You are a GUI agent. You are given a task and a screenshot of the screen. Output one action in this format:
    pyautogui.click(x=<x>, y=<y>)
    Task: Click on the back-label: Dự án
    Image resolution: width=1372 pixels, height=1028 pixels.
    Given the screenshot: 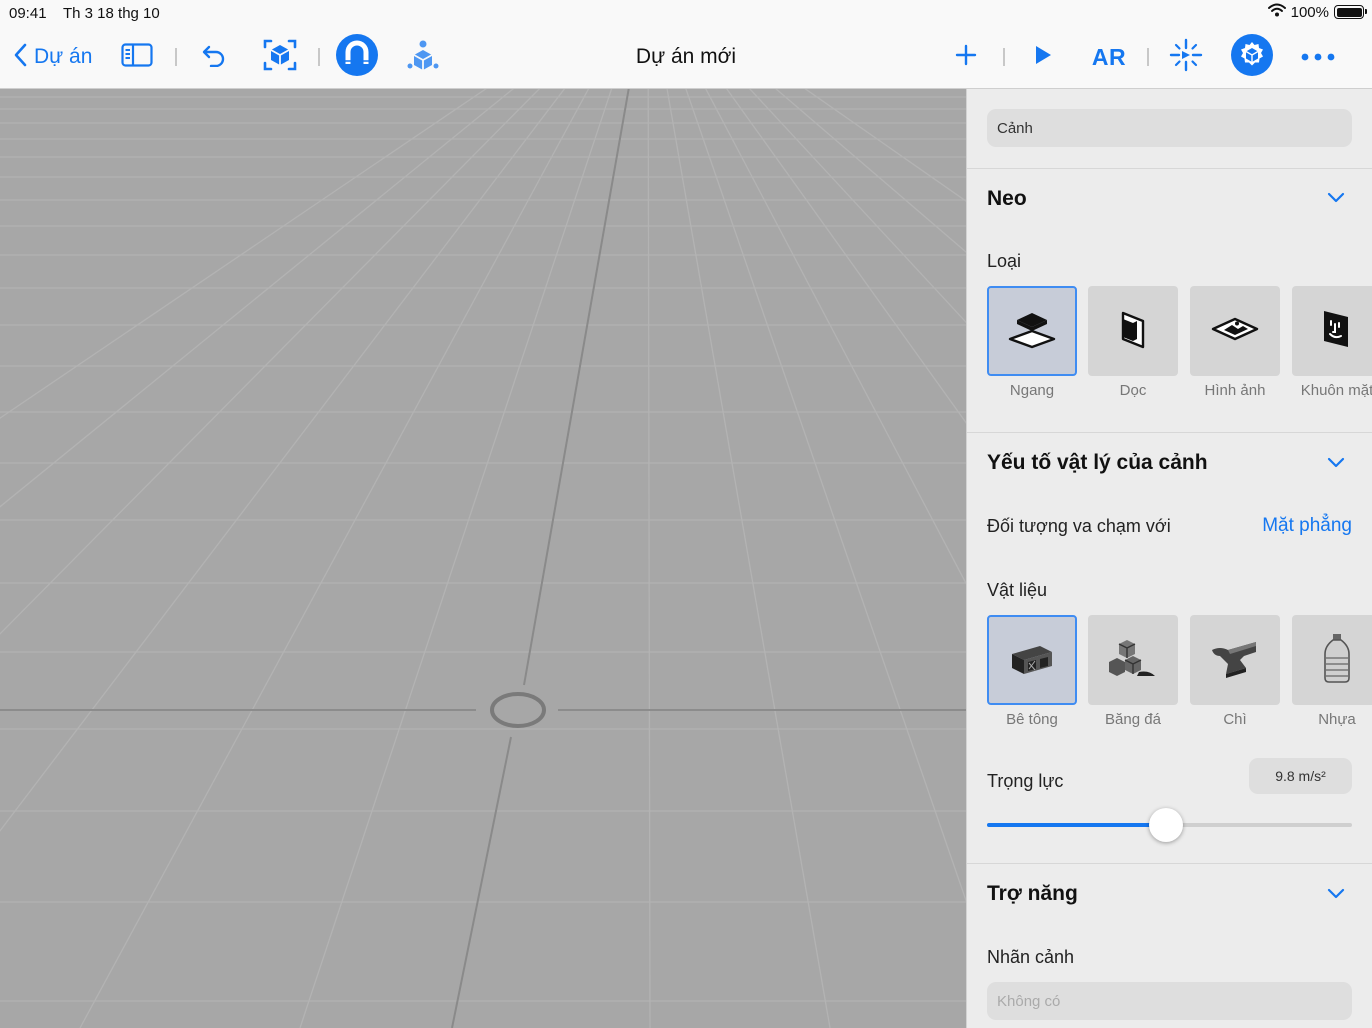 What is the action you would take?
    pyautogui.click(x=63, y=56)
    